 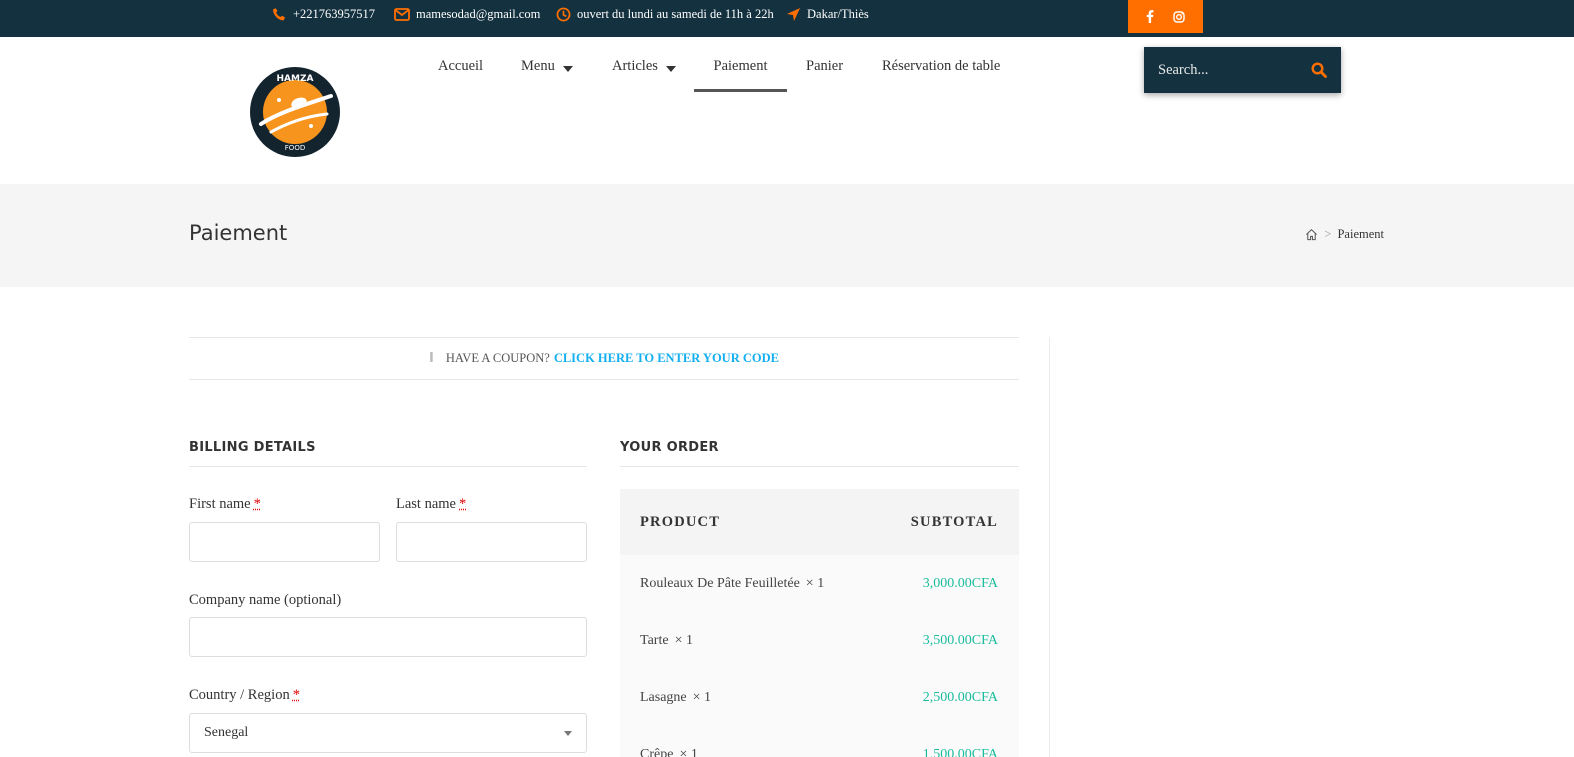 What do you see at coordinates (478, 14) in the screenshot?
I see `email-text: mamesodad@gmail.com` at bounding box center [478, 14].